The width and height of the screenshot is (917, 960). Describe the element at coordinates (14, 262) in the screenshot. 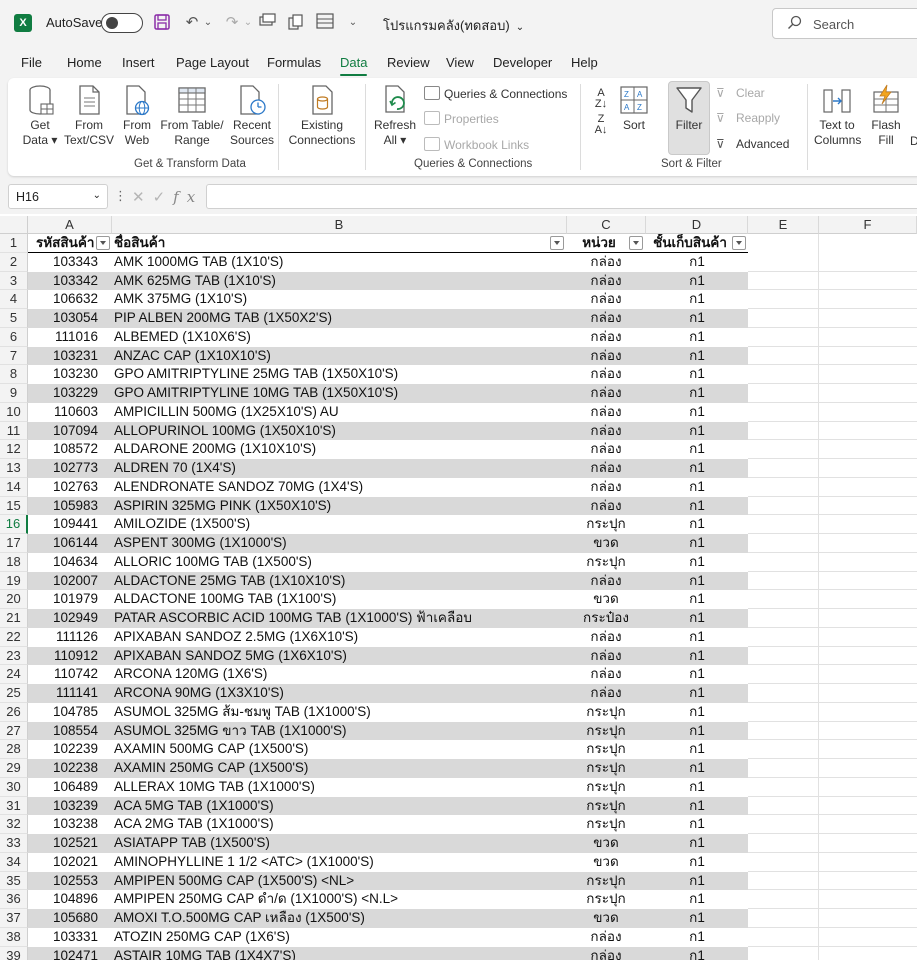

I see `row-header: 2` at that location.